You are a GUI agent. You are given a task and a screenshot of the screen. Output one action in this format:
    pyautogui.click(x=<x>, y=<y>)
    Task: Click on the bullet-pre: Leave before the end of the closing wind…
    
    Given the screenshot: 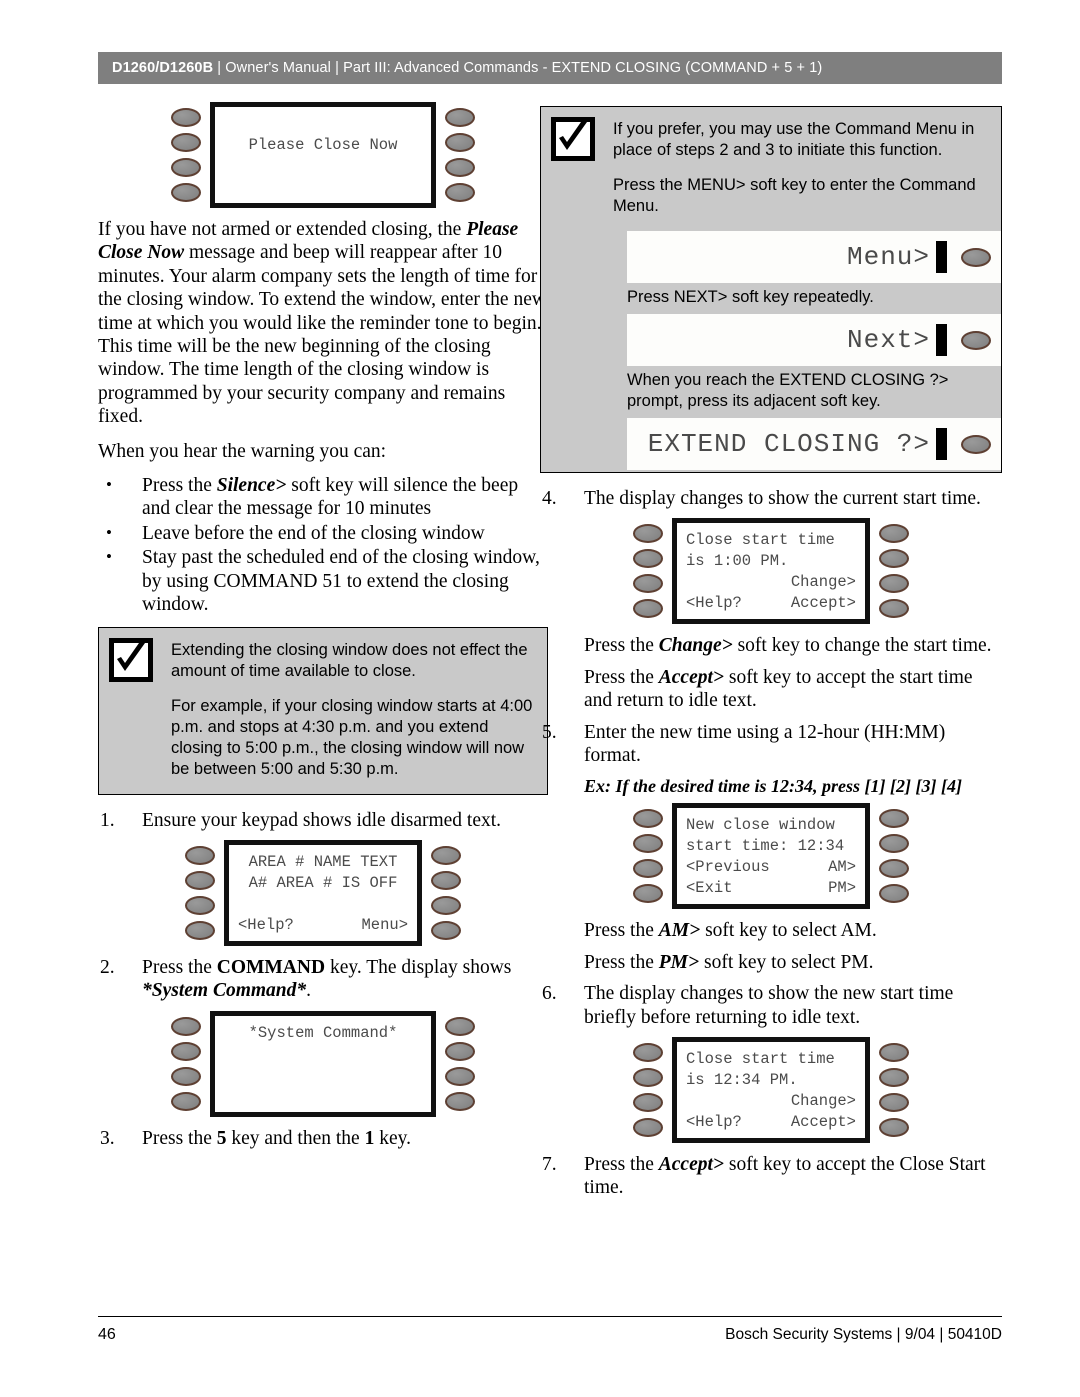 What is the action you would take?
    pyautogui.click(x=313, y=533)
    